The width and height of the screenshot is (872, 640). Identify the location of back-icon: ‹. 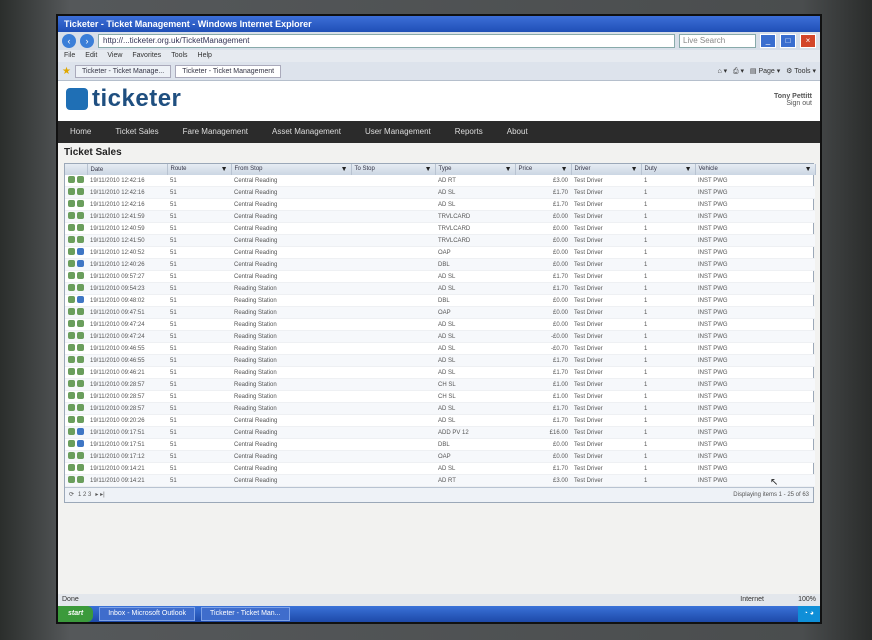
(69, 41).